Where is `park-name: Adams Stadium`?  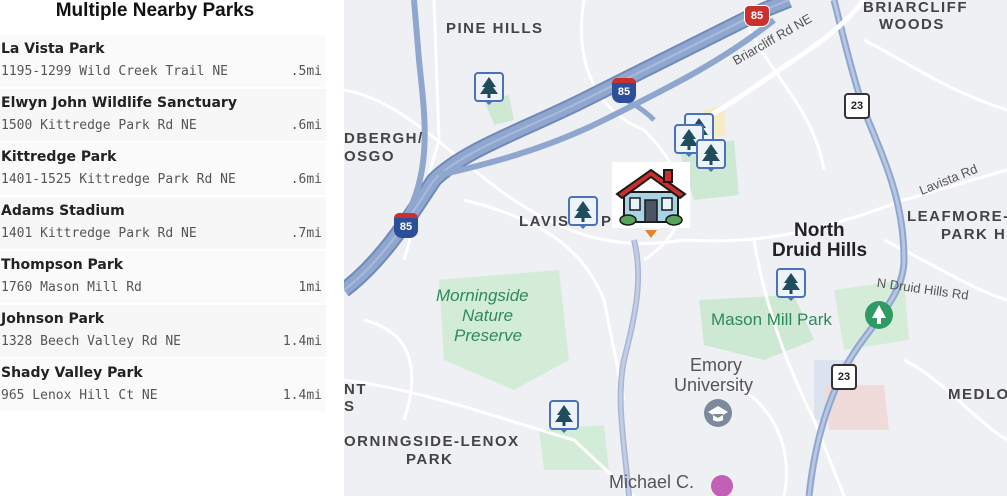 park-name: Adams Stadium is located at coordinates (63, 211).